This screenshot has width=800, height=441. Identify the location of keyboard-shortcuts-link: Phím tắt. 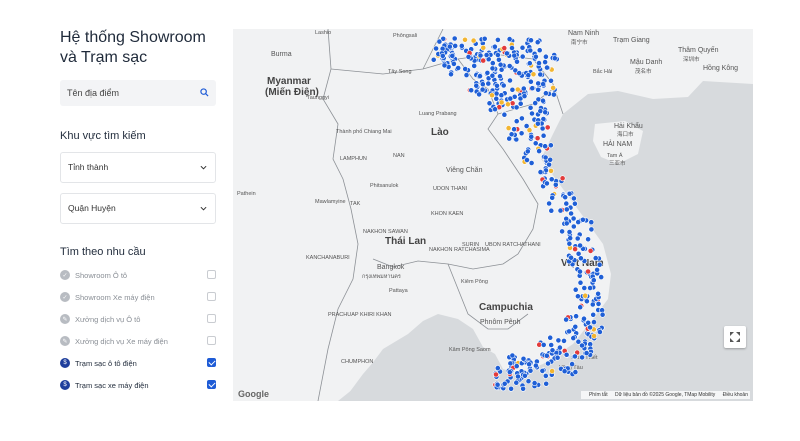
(598, 395).